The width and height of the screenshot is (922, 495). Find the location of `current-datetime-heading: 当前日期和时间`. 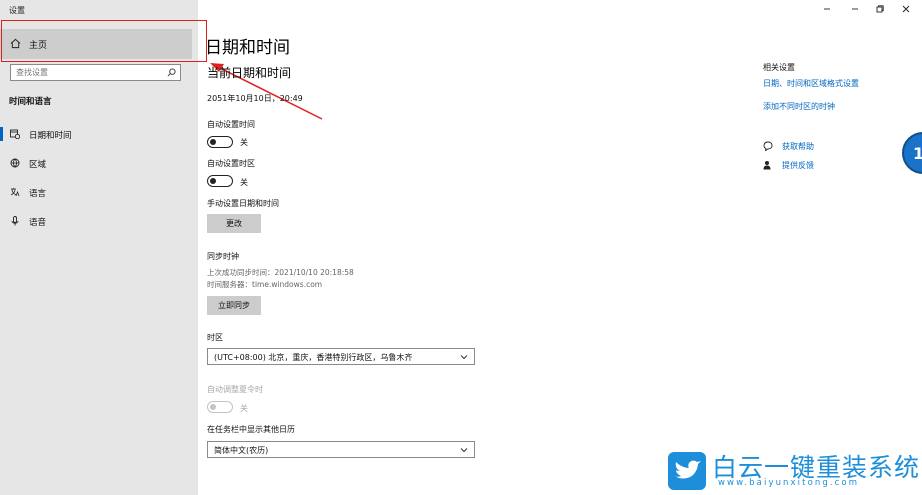

current-datetime-heading: 当前日期和时间 is located at coordinates (249, 73).